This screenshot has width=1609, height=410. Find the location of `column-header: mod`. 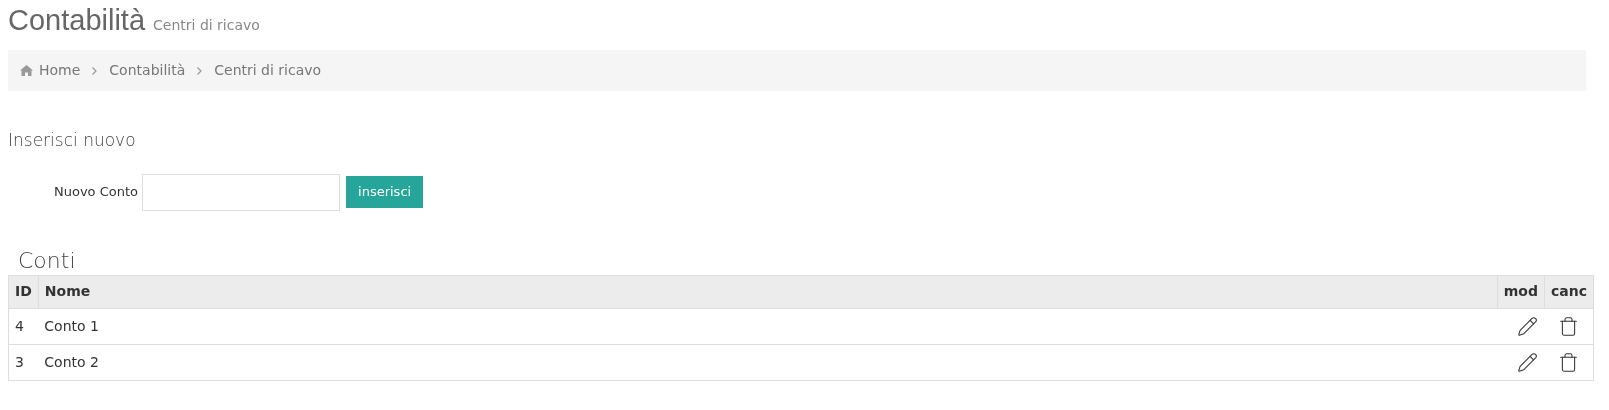

column-header: mod is located at coordinates (1521, 291).